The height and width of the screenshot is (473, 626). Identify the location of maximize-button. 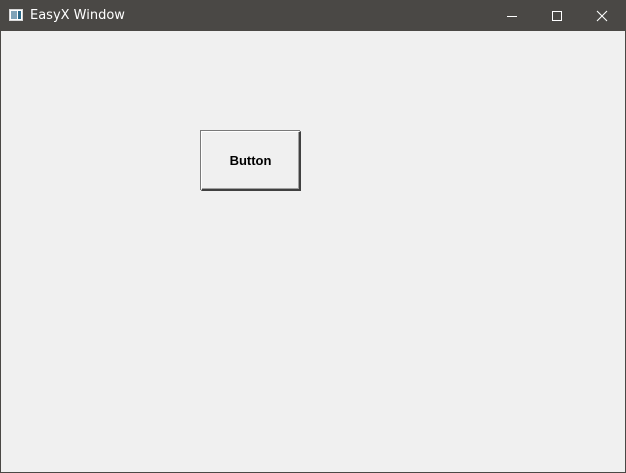
(557, 16).